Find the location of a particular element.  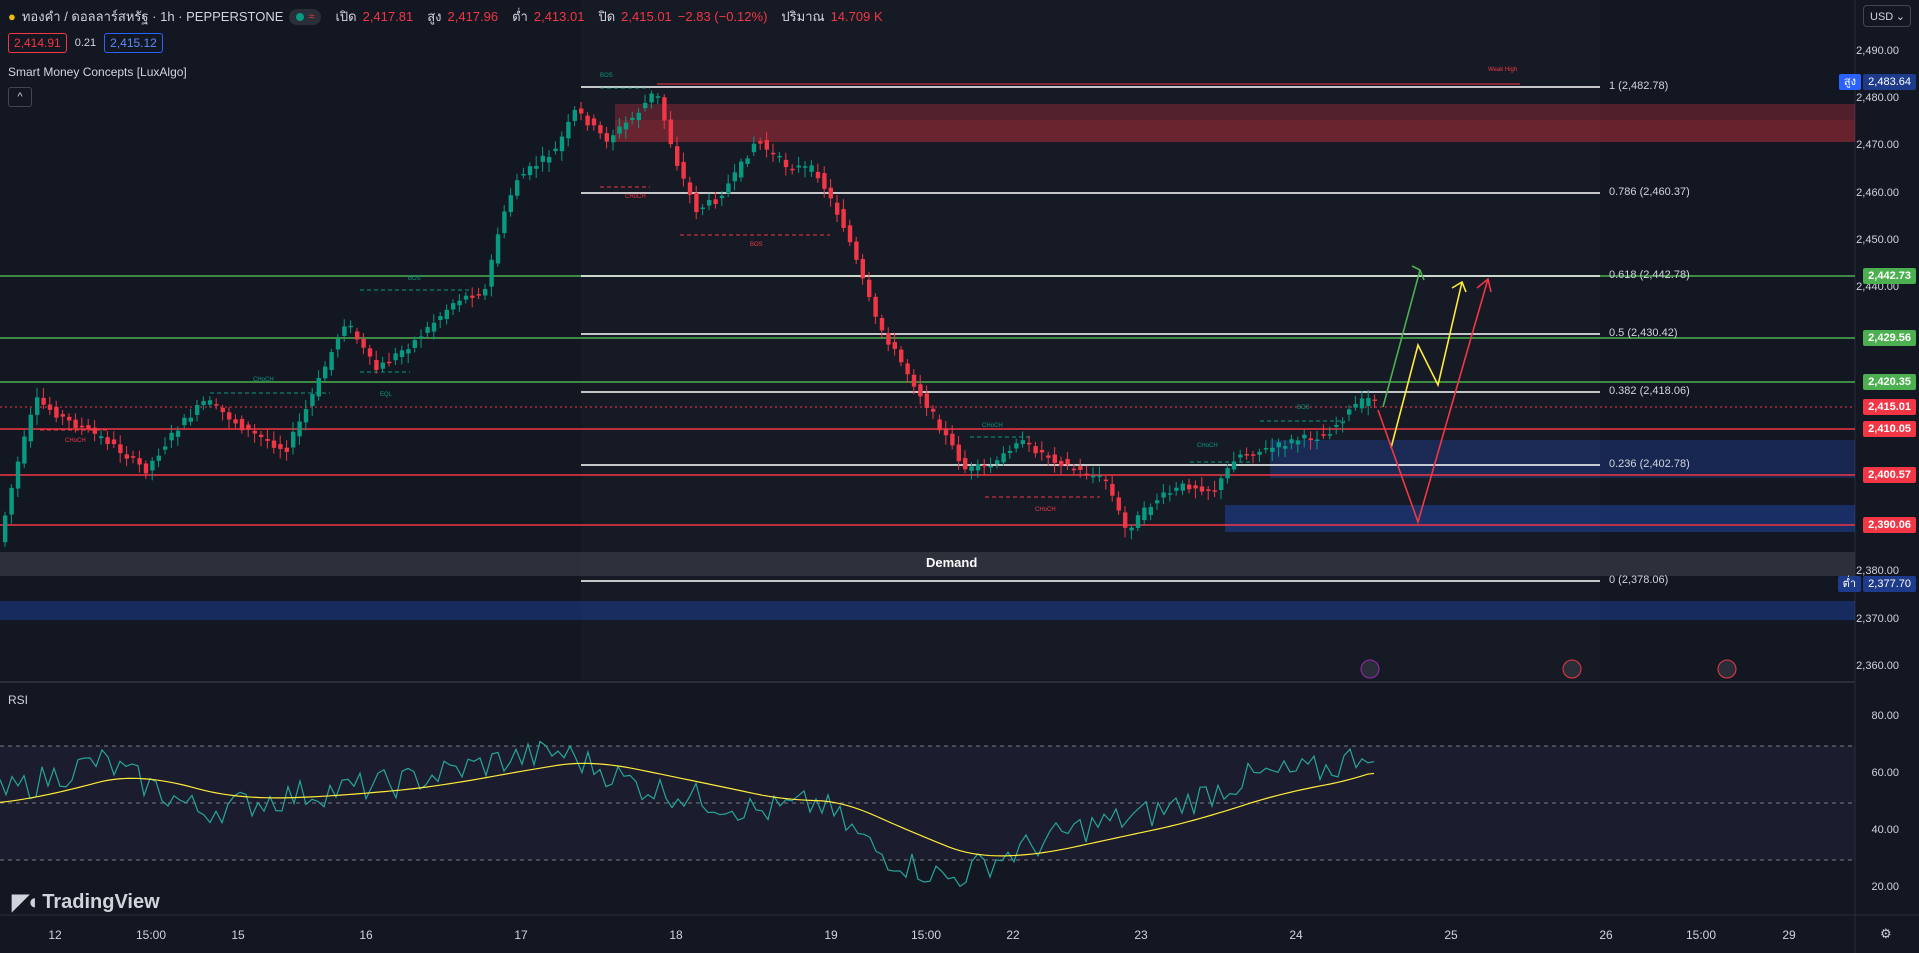

price-axis-label: 2,360.00 is located at coordinates (1877, 666).